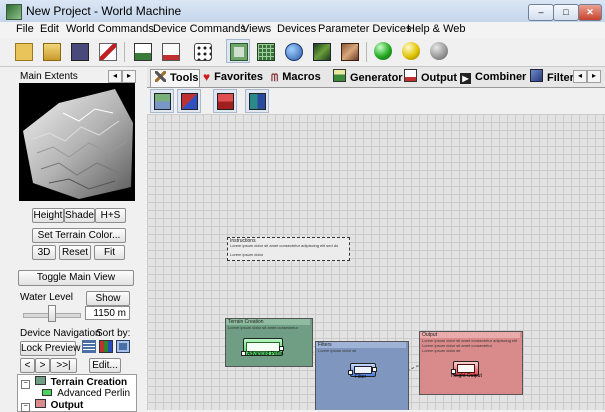  What do you see at coordinates (115, 76) in the screenshot?
I see `panel-prev-button: ◂` at bounding box center [115, 76].